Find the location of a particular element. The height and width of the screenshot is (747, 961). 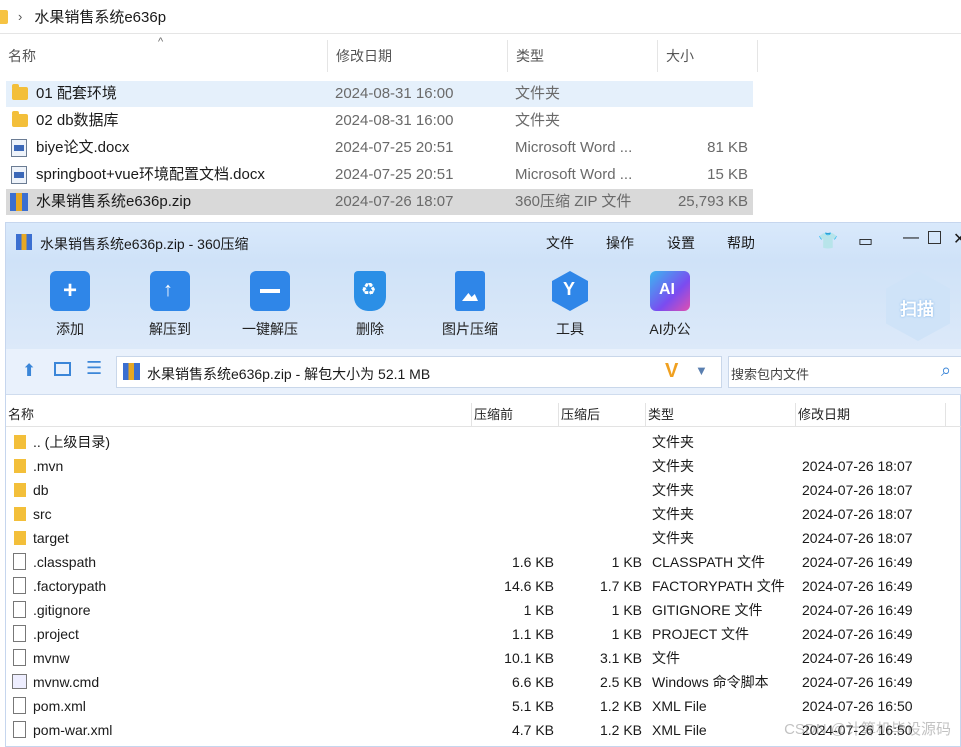

extract-to-icon: ↑ is located at coordinates (170, 291).